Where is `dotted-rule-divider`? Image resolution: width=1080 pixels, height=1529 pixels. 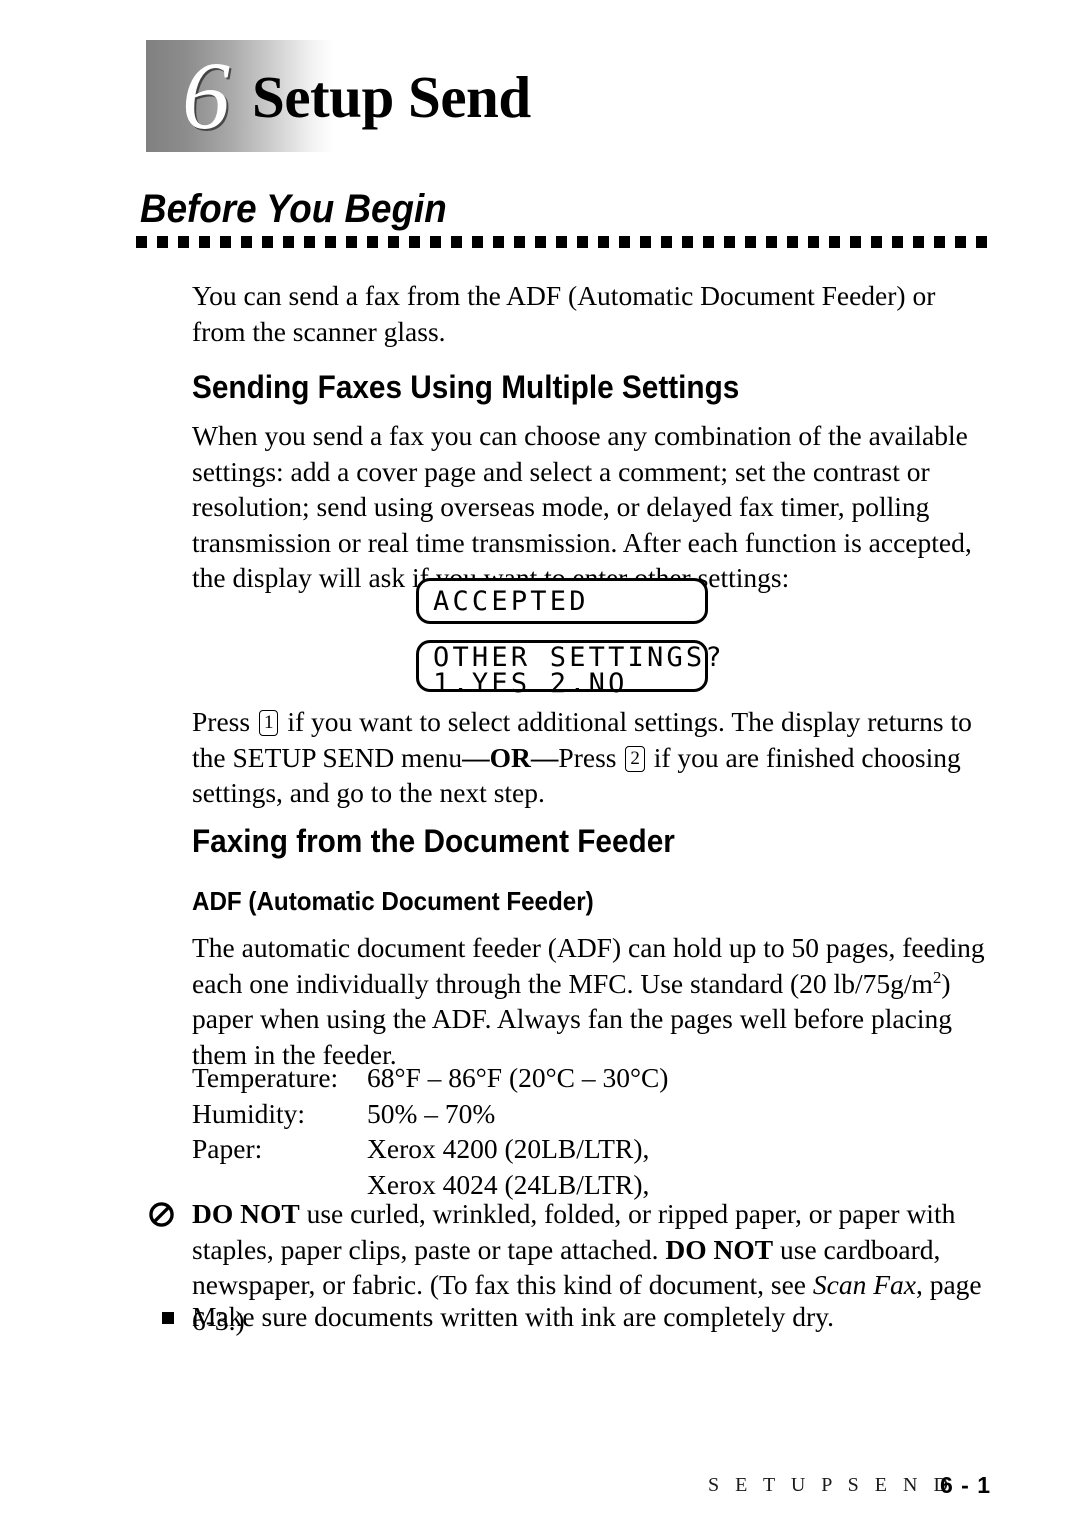 dotted-rule-divider is located at coordinates (564, 242).